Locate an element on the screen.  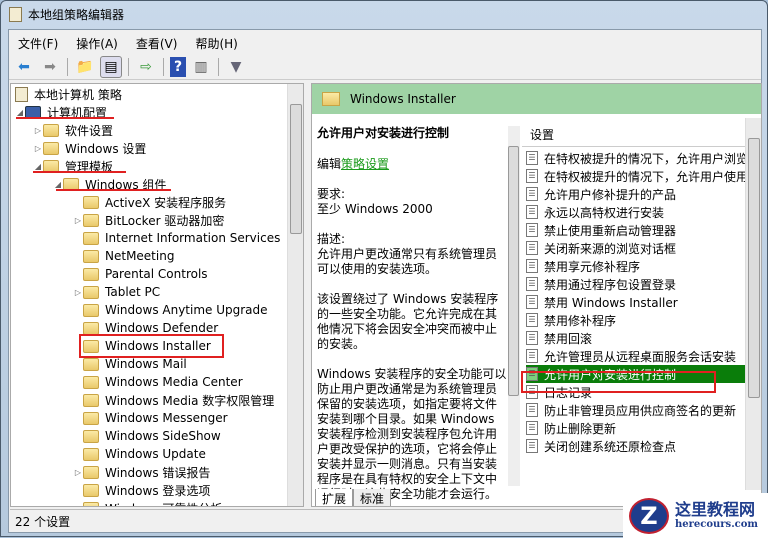
tab-standard: 标准 is located at coordinates (372, 497).